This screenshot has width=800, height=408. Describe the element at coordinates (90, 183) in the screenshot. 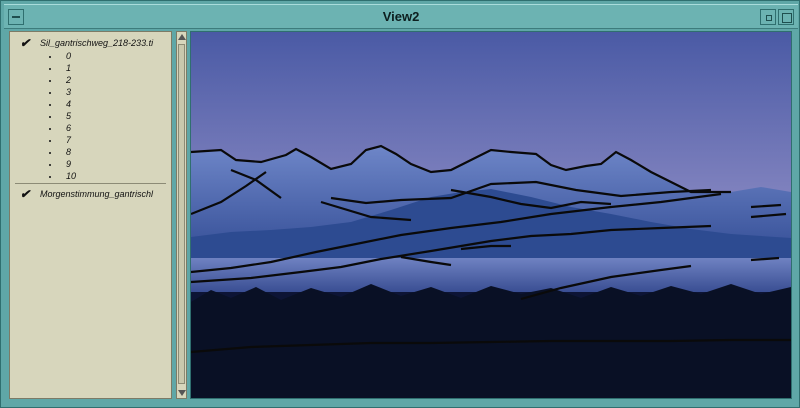

I see `layer-divider` at that location.